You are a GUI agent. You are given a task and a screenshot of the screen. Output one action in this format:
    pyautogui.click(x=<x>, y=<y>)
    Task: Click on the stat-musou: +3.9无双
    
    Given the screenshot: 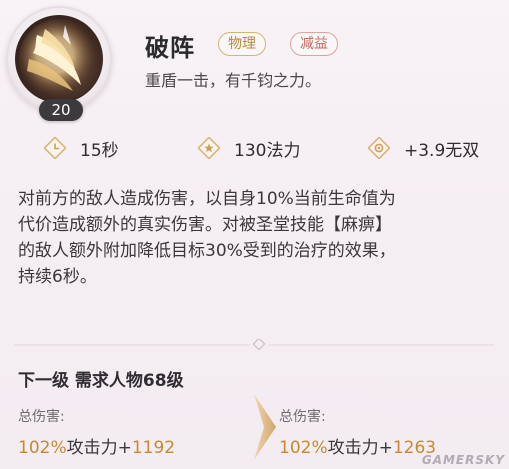 What is the action you would take?
    pyautogui.click(x=423, y=148)
    